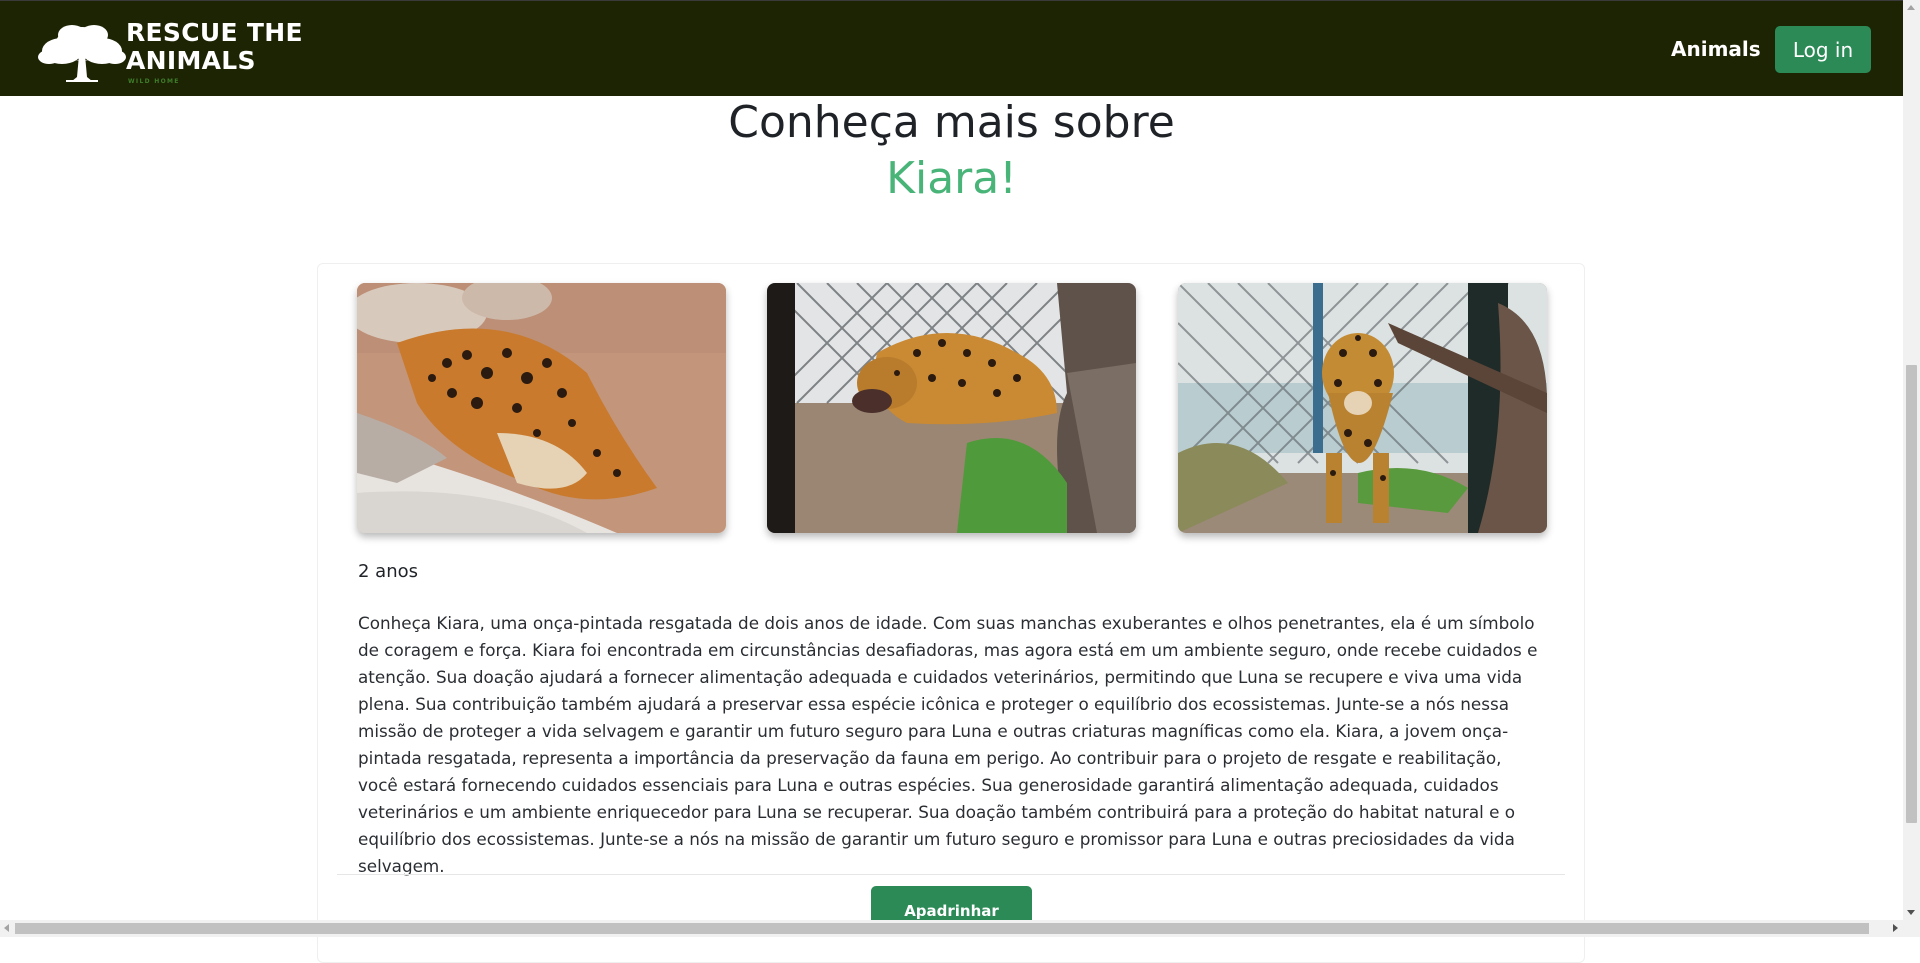 This screenshot has height=963, width=1920. I want to click on brand-logo: RESCUE THE ANIMALS WILD HOME, so click(169, 52).